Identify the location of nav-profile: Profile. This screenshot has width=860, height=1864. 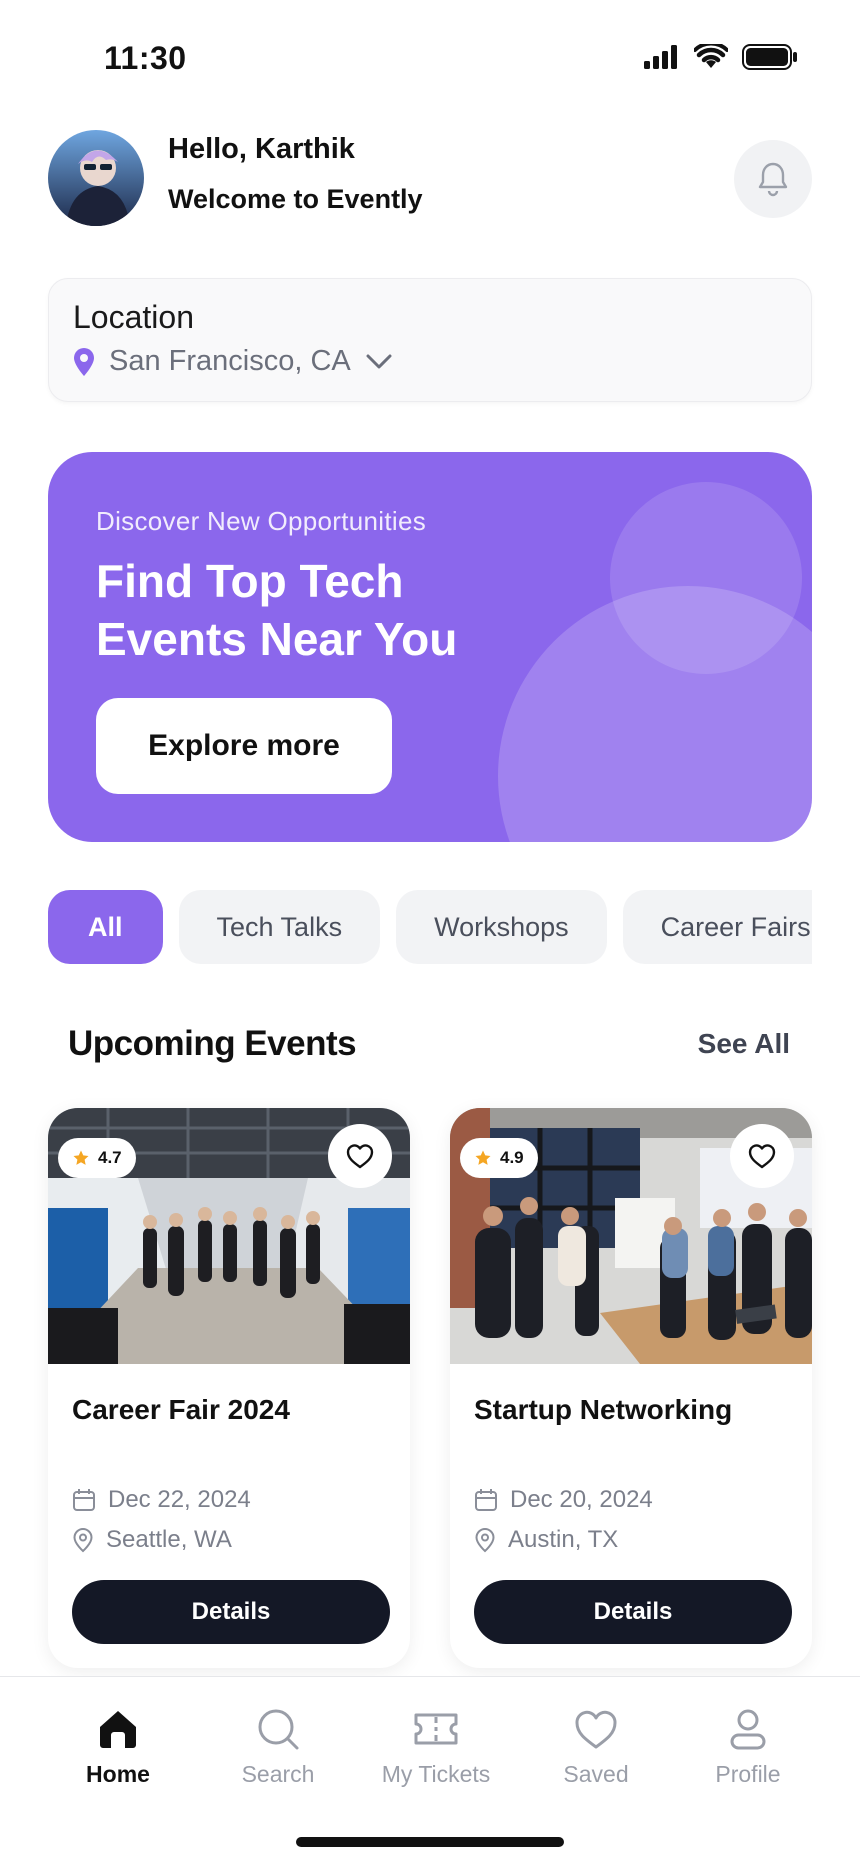
(748, 1747).